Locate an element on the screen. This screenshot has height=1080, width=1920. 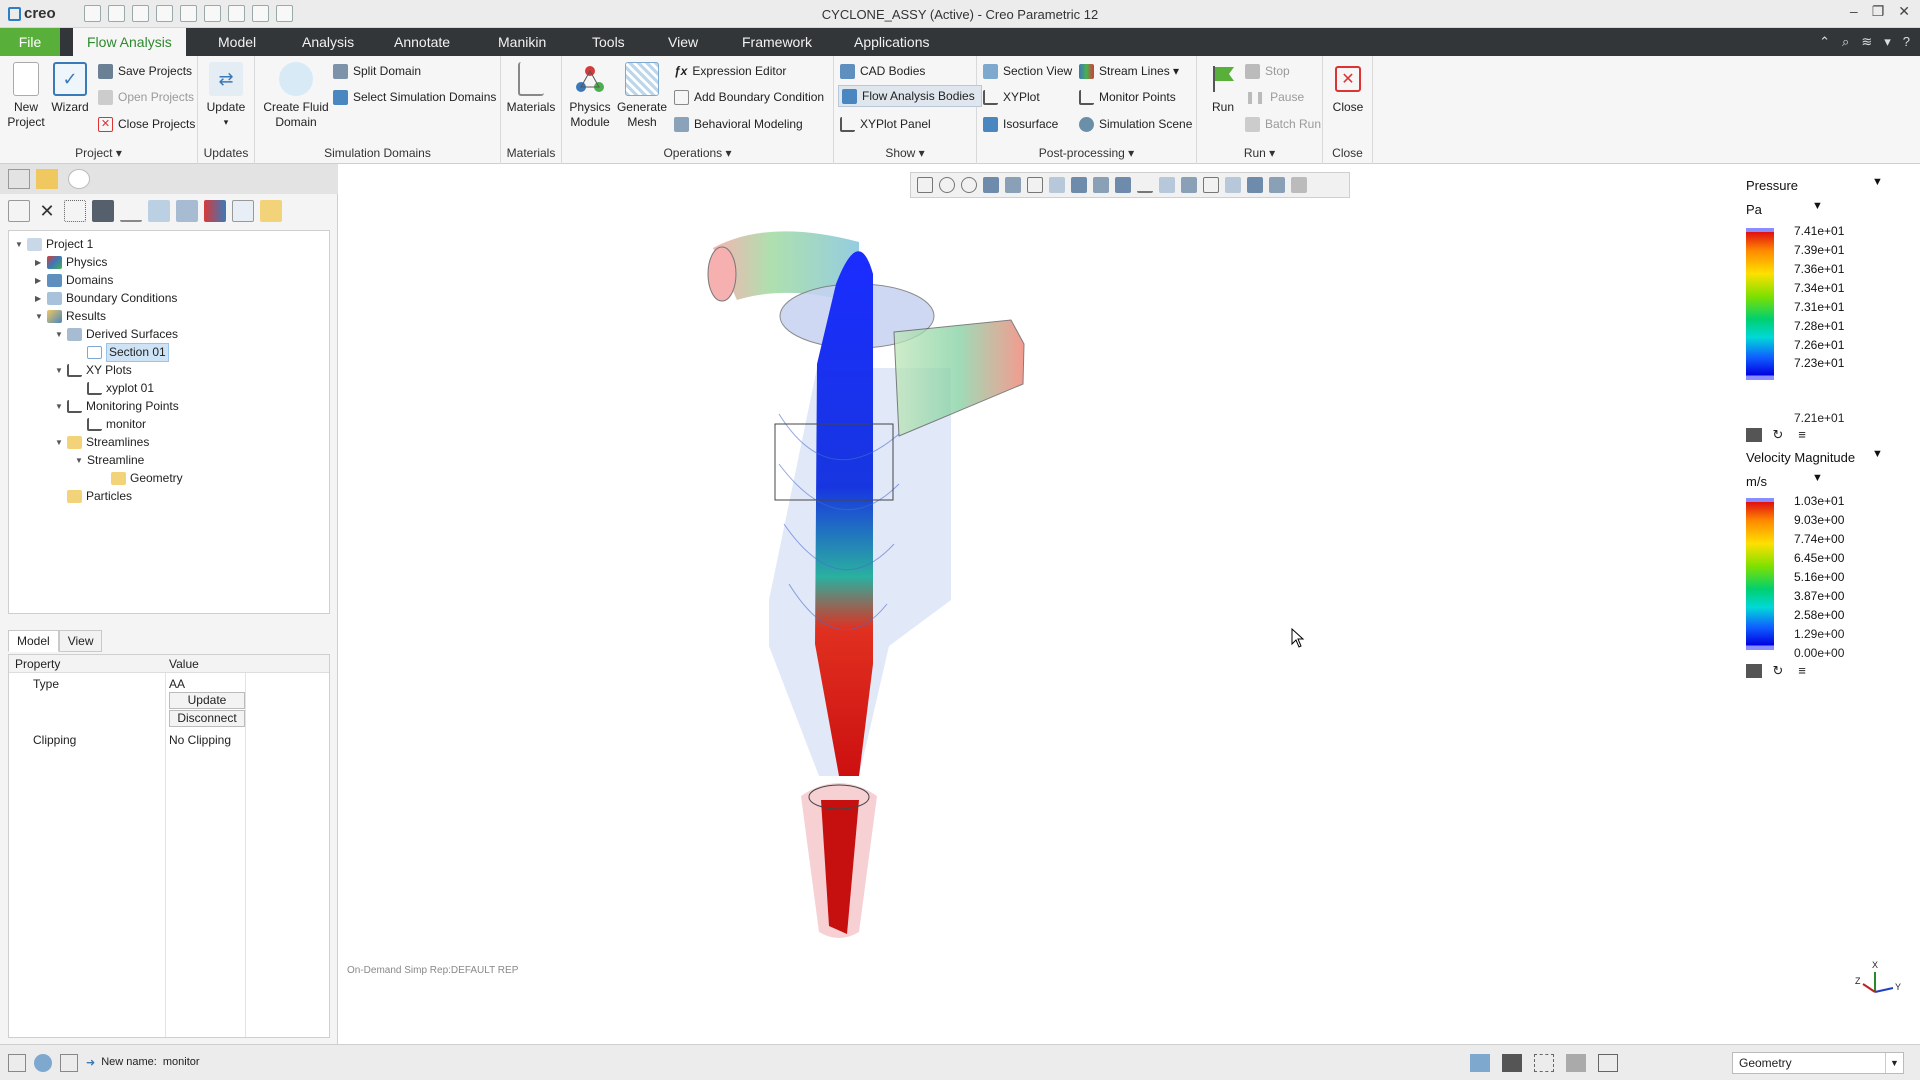
group-label-show: Show ▾ is located at coordinates (905, 153).